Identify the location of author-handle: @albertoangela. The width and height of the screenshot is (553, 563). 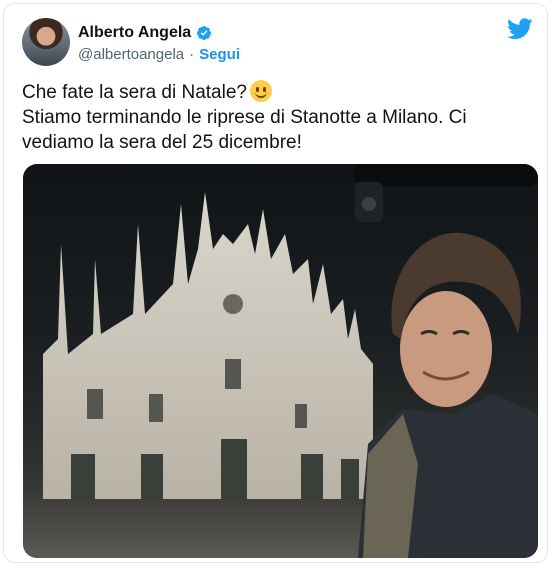
(131, 54).